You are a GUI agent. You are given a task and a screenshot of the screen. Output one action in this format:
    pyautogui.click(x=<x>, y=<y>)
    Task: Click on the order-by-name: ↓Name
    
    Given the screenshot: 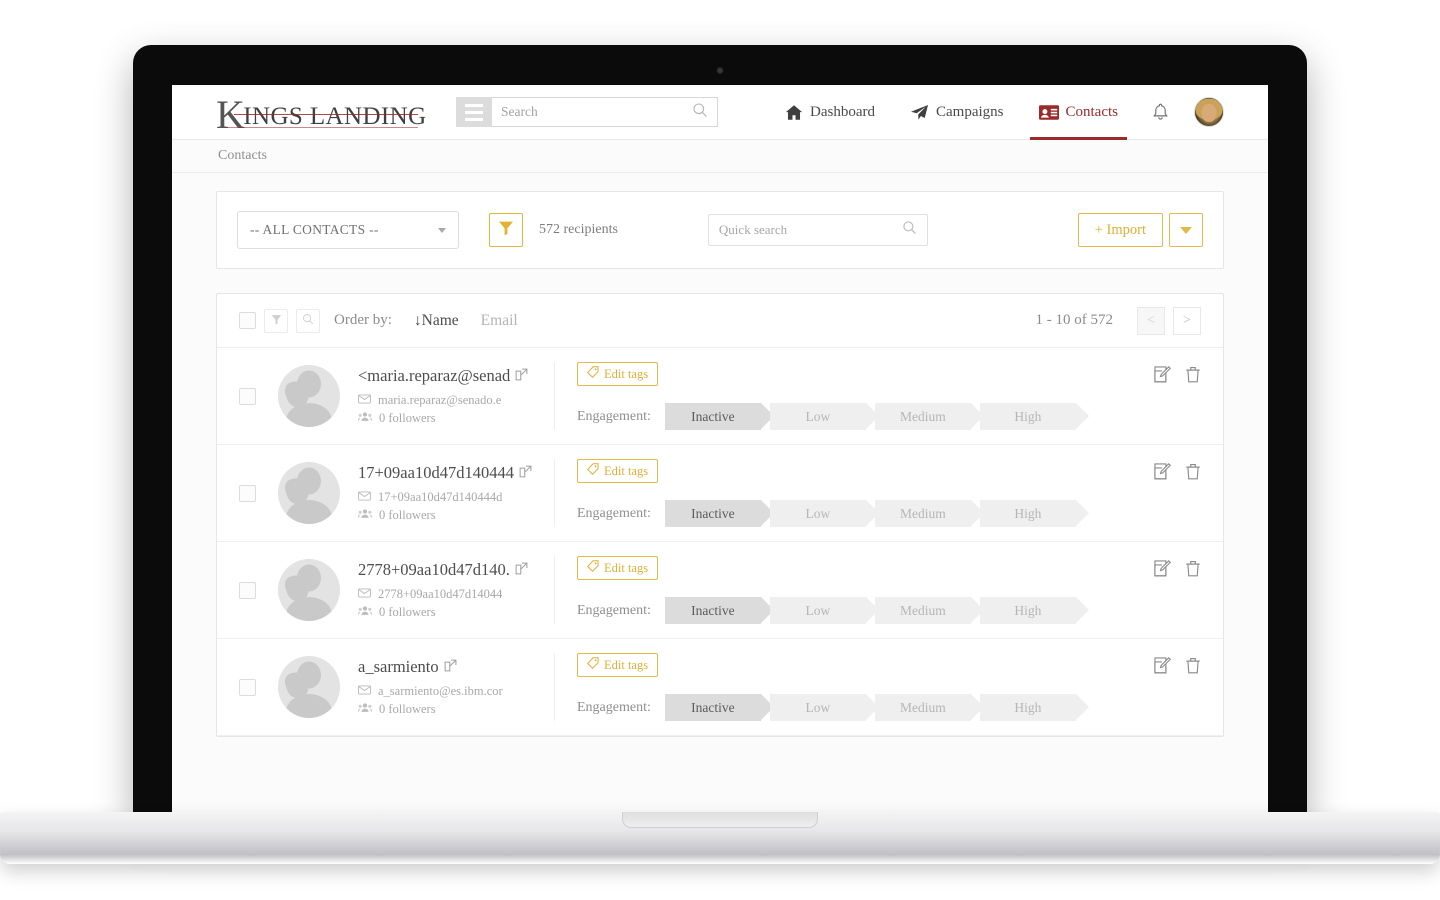 What is the action you would take?
    pyautogui.click(x=436, y=321)
    